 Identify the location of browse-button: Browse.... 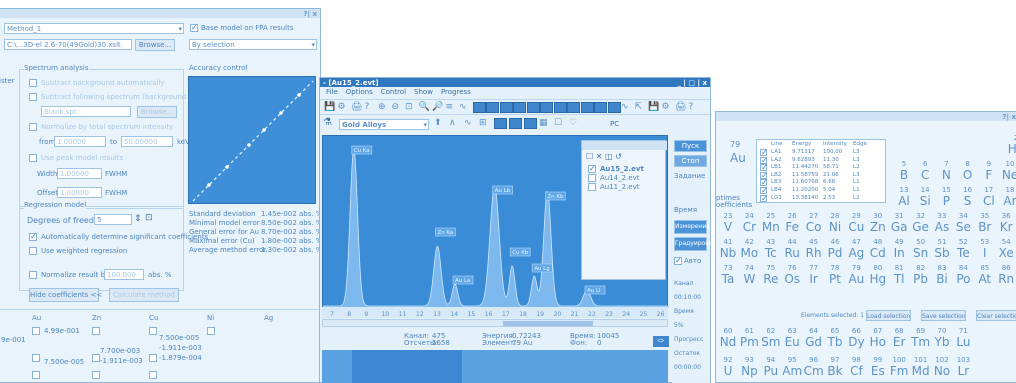
(155, 45).